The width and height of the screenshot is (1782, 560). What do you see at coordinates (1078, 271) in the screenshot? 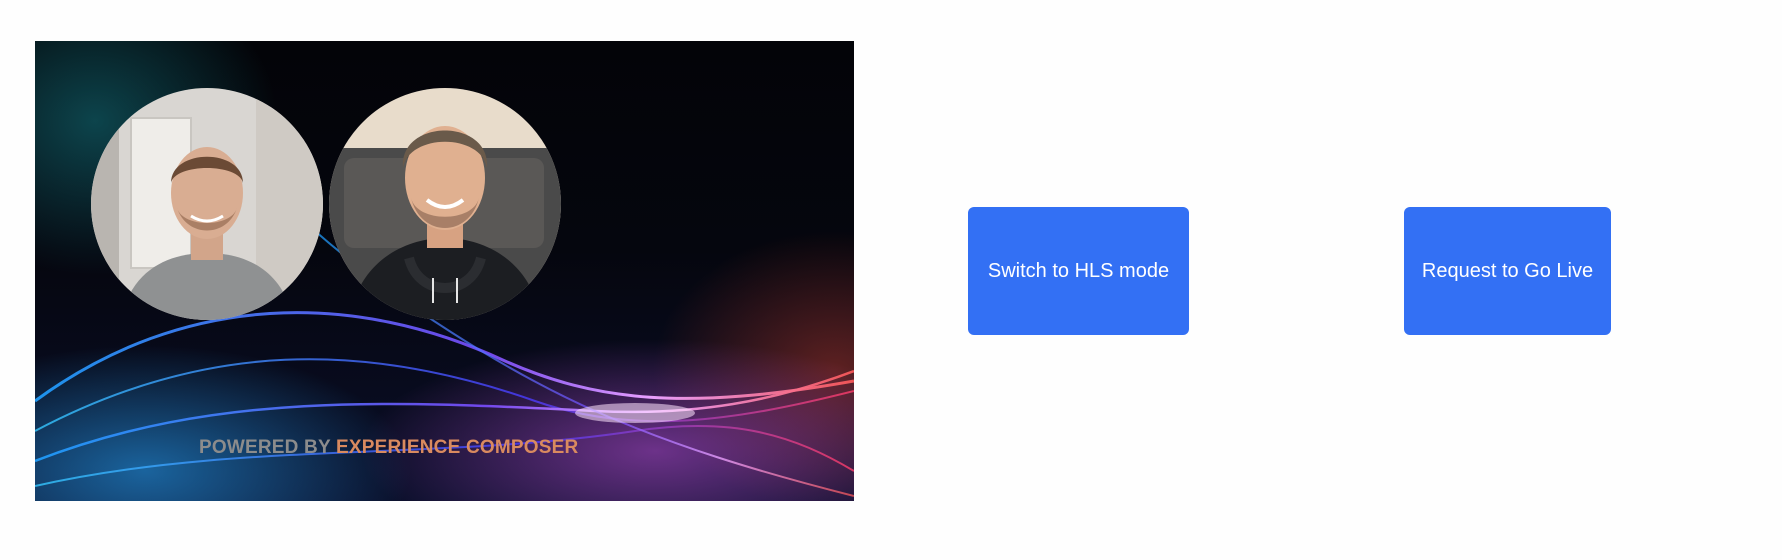
I see `switch-to-hls-button: Switch to HLS mode` at bounding box center [1078, 271].